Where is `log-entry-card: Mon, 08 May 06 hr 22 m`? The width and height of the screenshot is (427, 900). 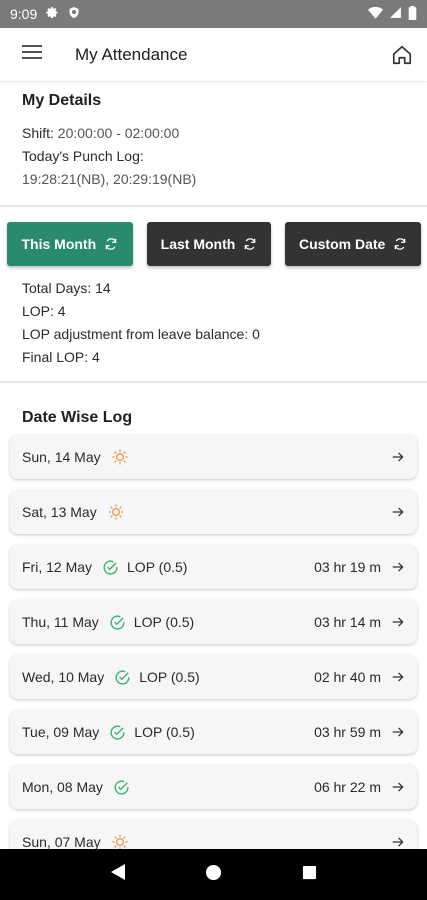
log-entry-card: Mon, 08 May 06 hr 22 m is located at coordinates (213, 787).